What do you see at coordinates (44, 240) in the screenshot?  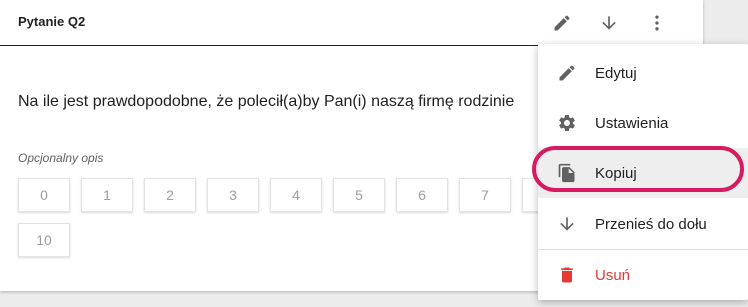 I see `scale-option-10: 10` at bounding box center [44, 240].